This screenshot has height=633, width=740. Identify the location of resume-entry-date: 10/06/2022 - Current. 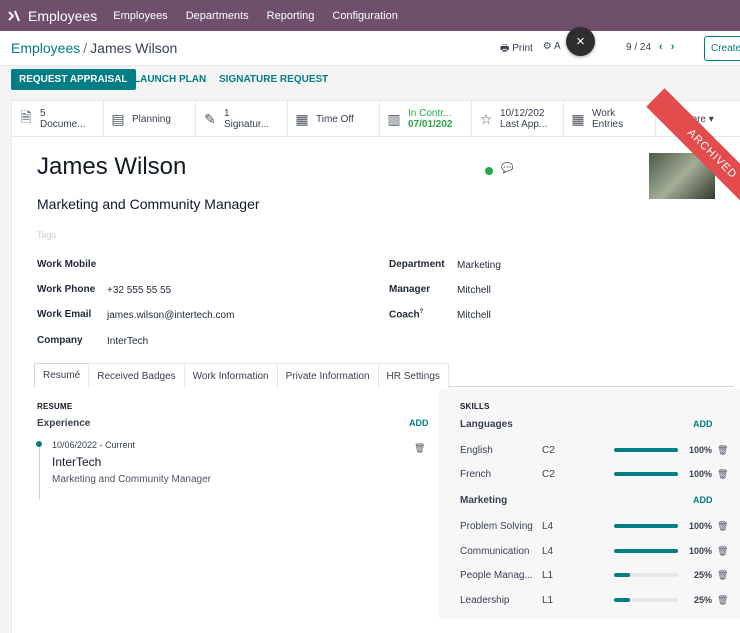
(94, 445).